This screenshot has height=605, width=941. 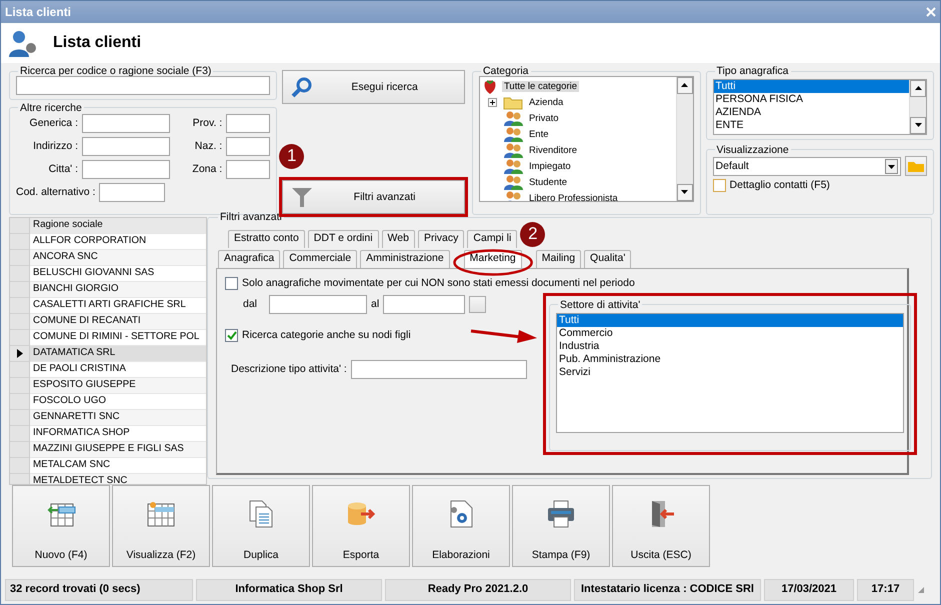 I want to click on toolbar-button: Elaborazioni, so click(x=461, y=526).